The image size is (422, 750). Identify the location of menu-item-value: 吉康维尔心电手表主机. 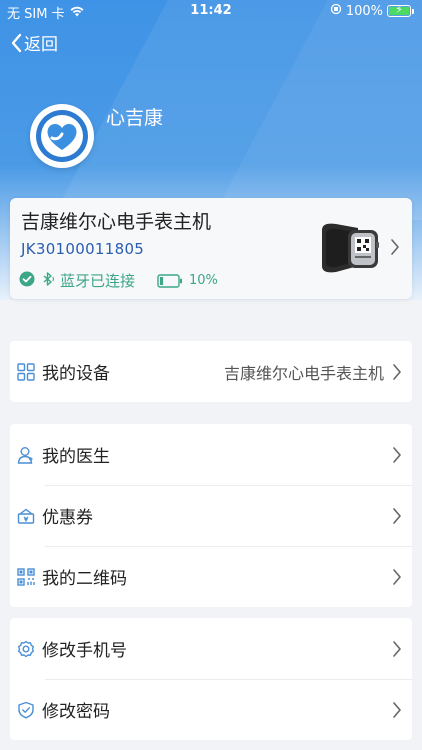
(303, 373).